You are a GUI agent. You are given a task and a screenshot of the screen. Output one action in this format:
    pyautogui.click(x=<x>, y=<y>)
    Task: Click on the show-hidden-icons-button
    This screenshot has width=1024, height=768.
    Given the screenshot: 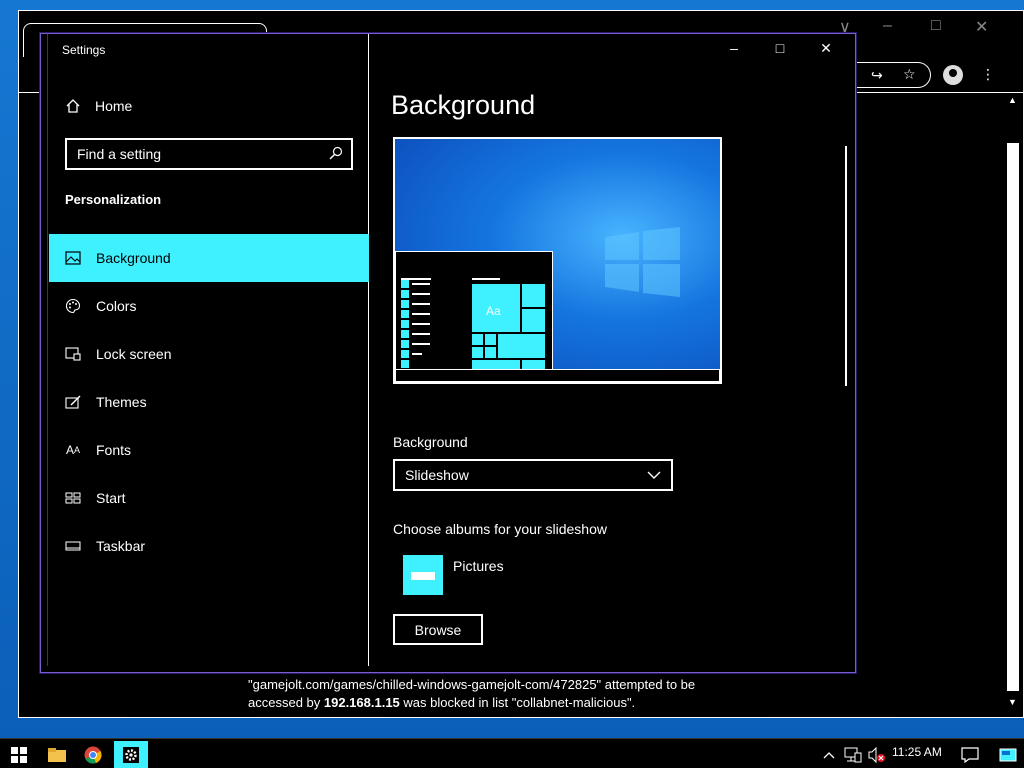 What is the action you would take?
    pyautogui.click(x=829, y=754)
    